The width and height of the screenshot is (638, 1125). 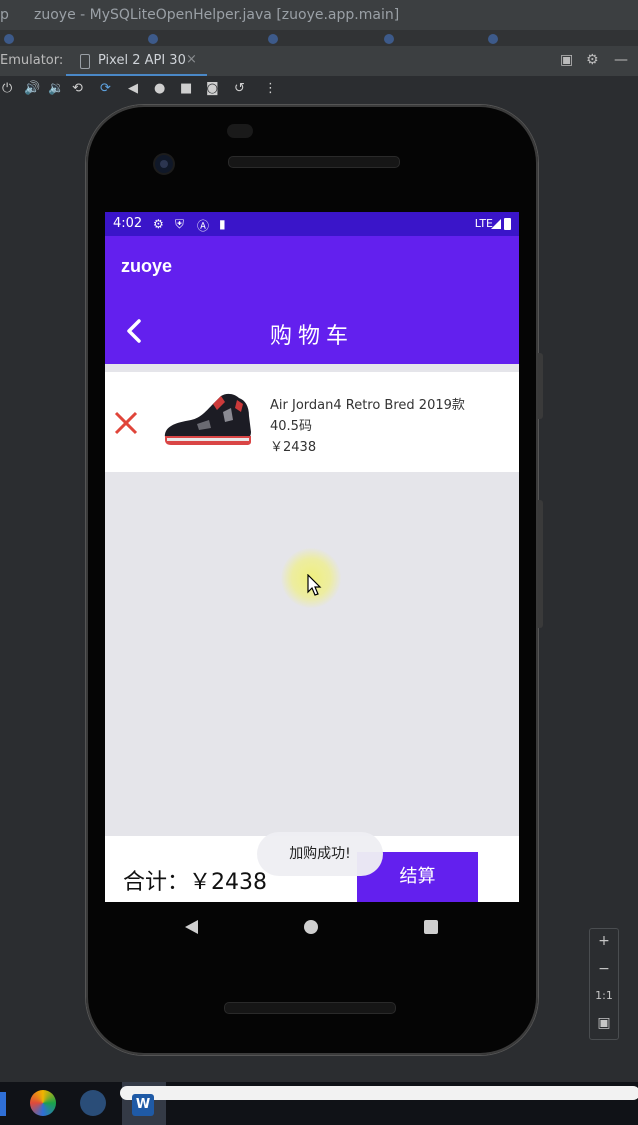 What do you see at coordinates (319, 90) in the screenshot?
I see `emulator-controls: ⏻ 🔊 🔉 ⟲ ⟳ ◀ ● ■ ◙ ↺ ⋮` at bounding box center [319, 90].